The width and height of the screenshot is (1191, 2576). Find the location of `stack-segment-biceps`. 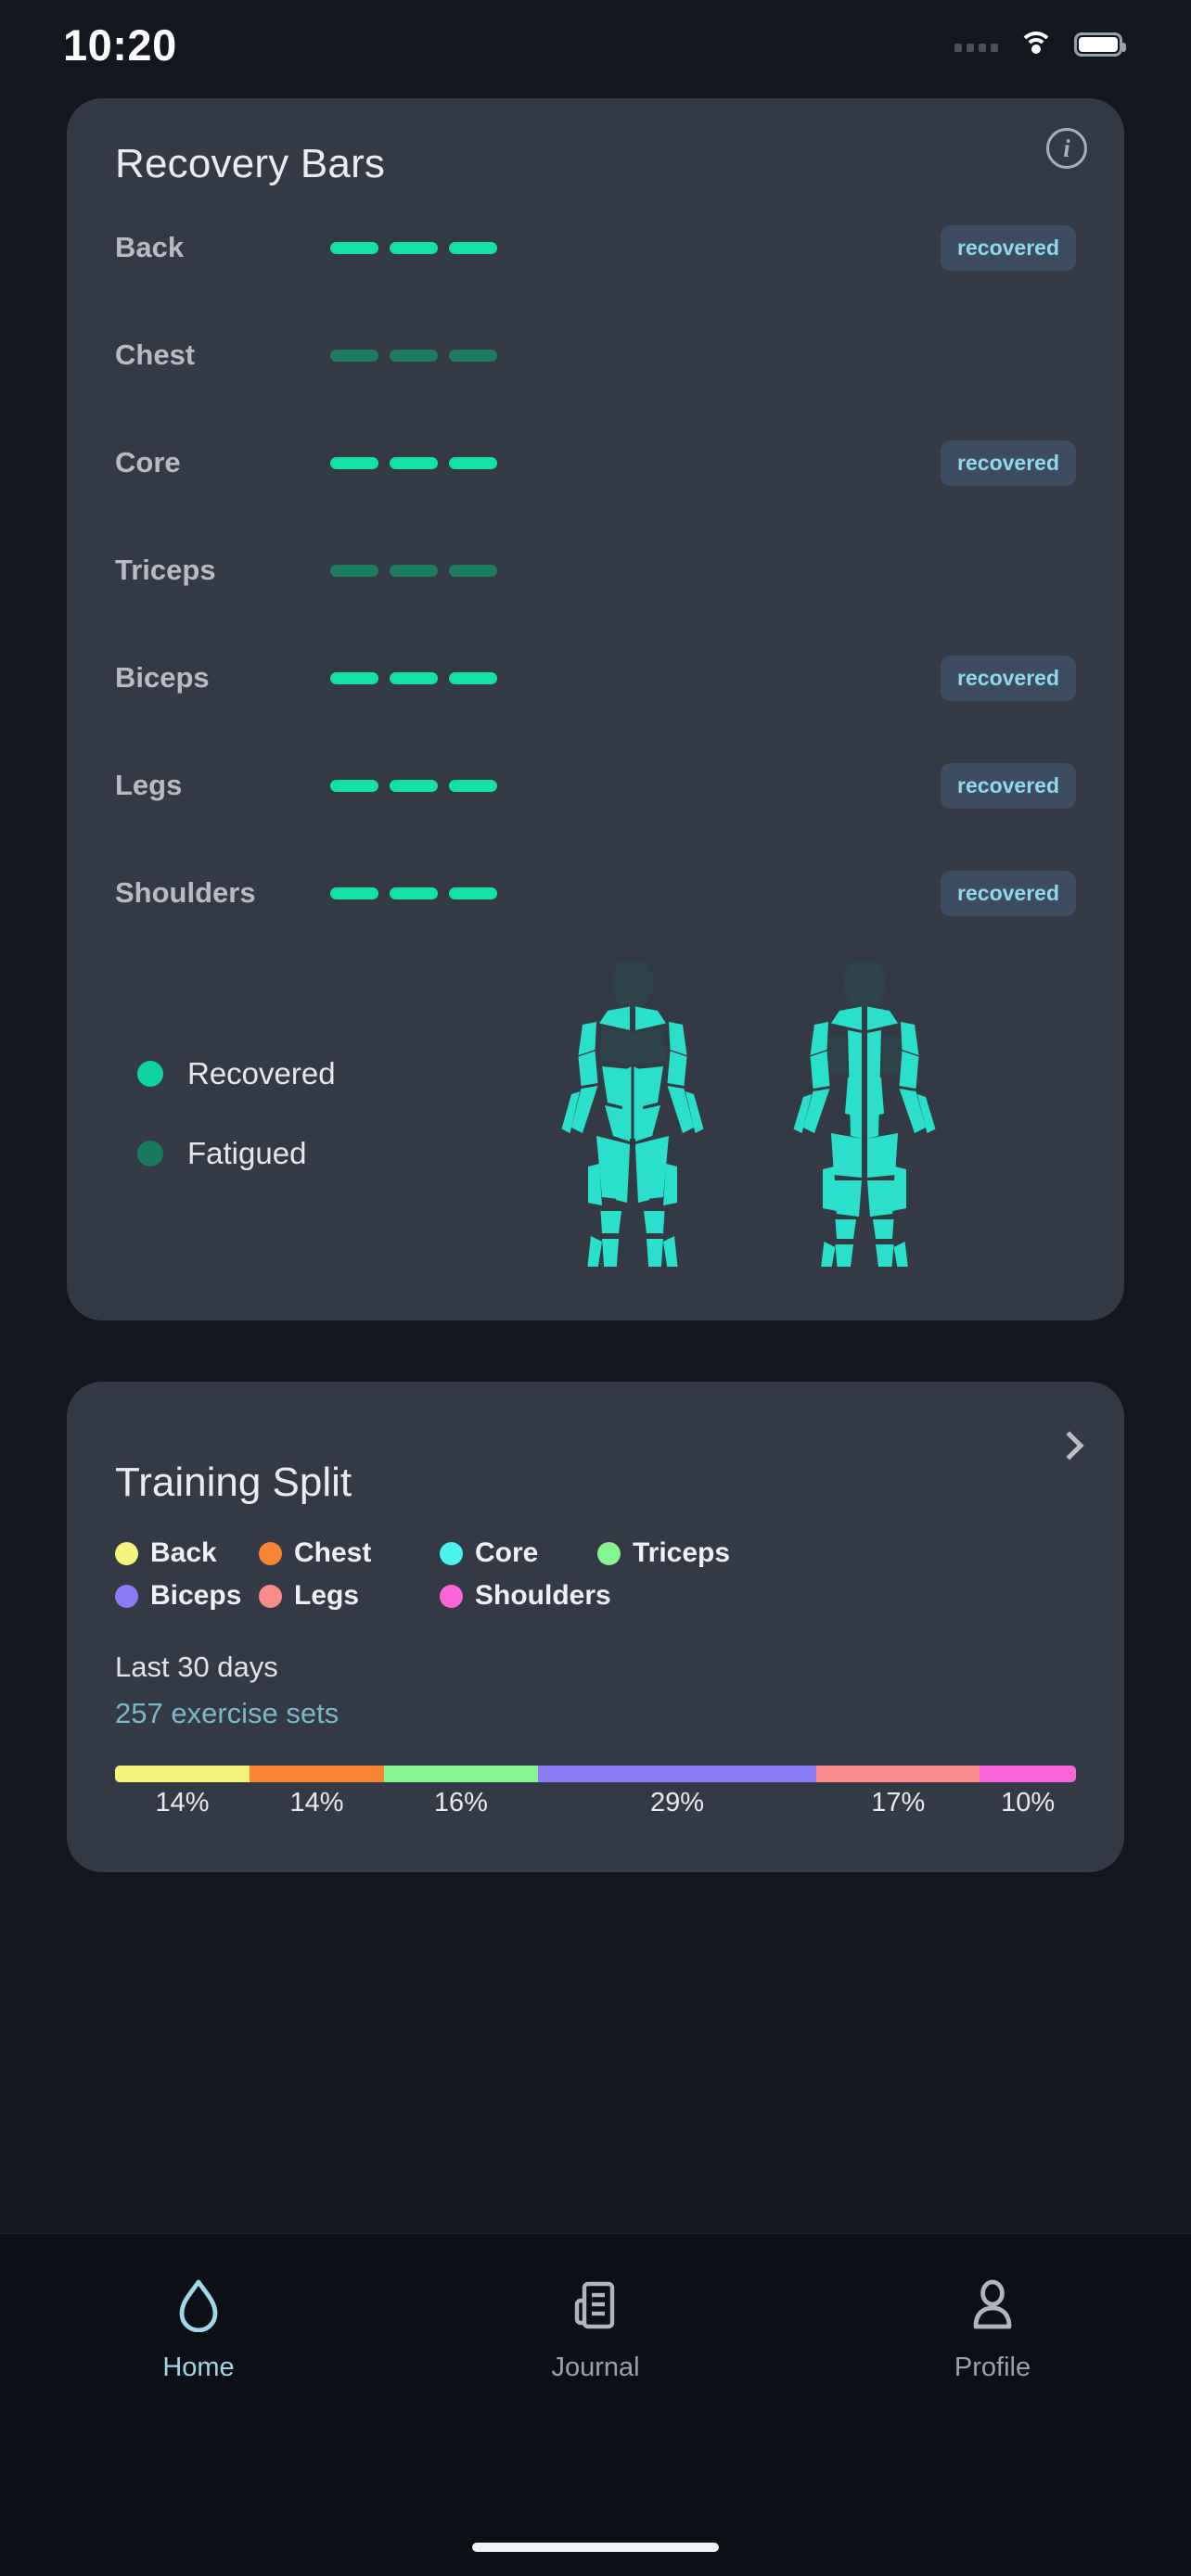

stack-segment-biceps is located at coordinates (677, 1774).